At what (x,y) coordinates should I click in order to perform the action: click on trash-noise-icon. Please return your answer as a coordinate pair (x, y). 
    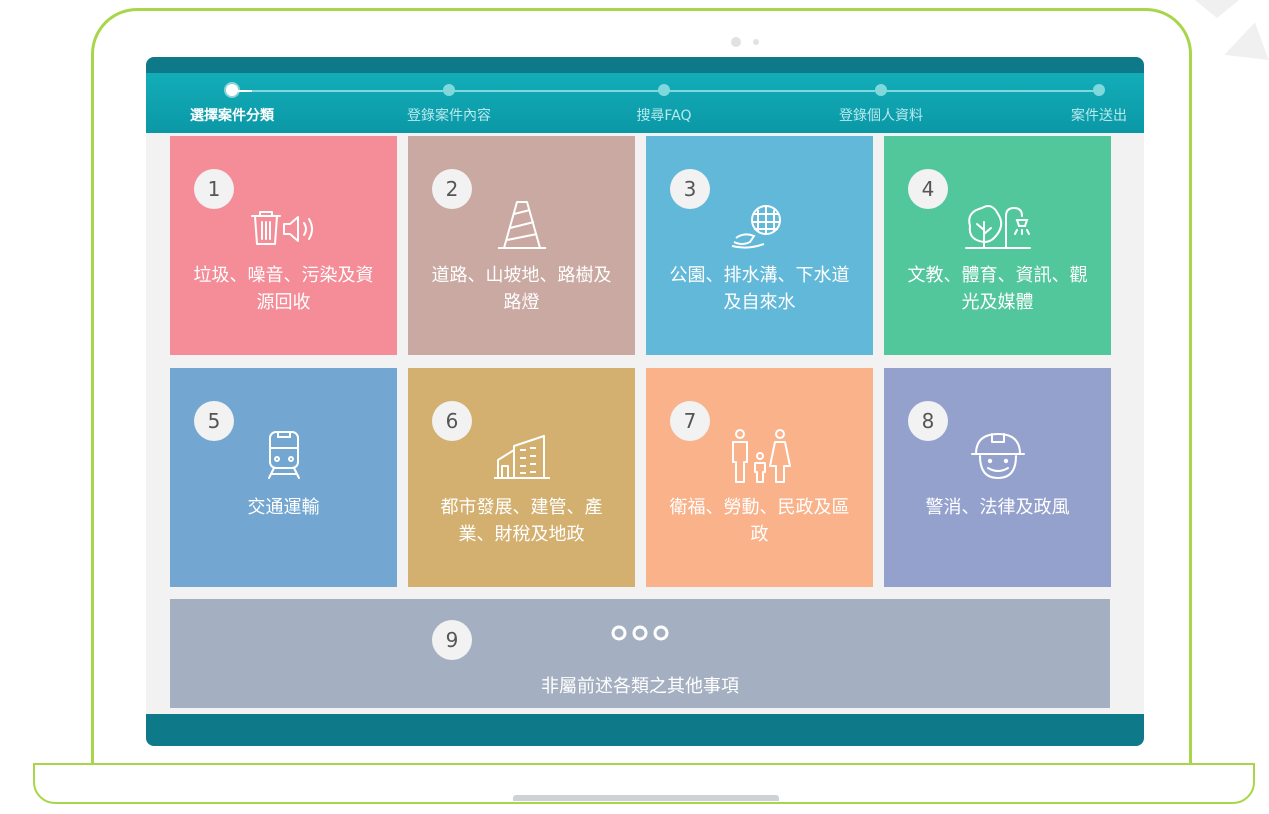
    Looking at the image, I should click on (283, 228).